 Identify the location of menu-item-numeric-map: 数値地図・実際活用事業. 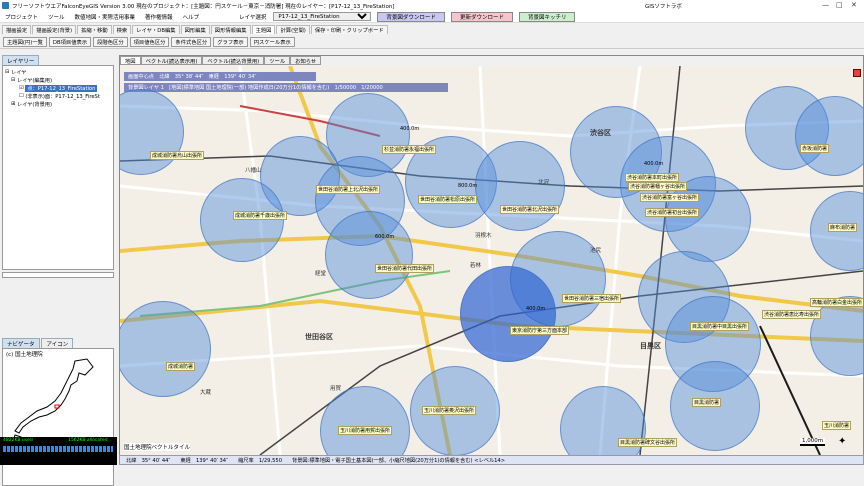
(105, 17).